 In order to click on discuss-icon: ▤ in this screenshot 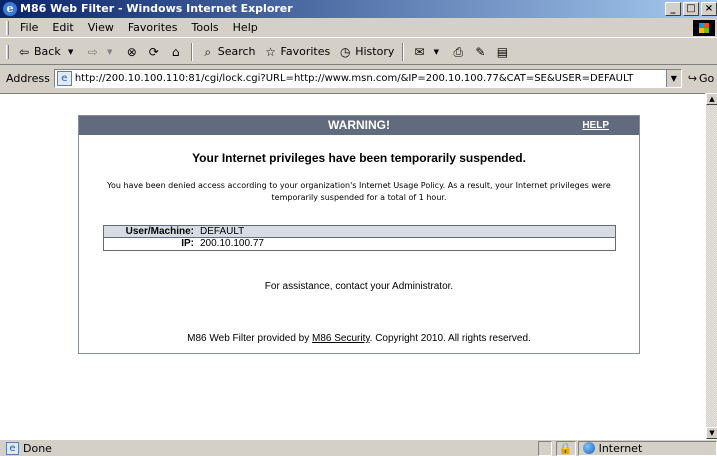, I will do `click(502, 51)`.